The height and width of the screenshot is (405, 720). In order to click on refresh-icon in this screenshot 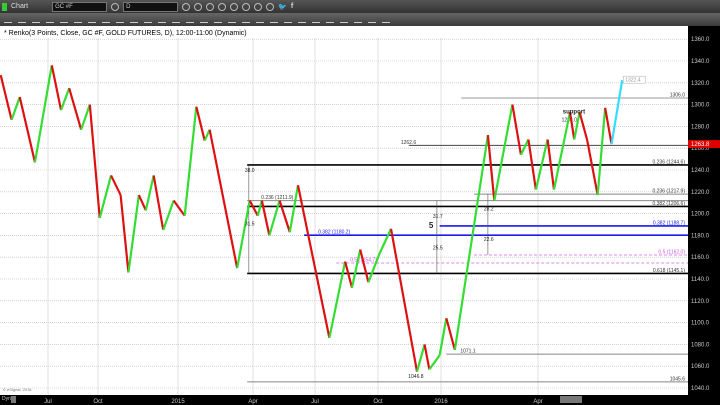, I will do `click(210, 6)`.